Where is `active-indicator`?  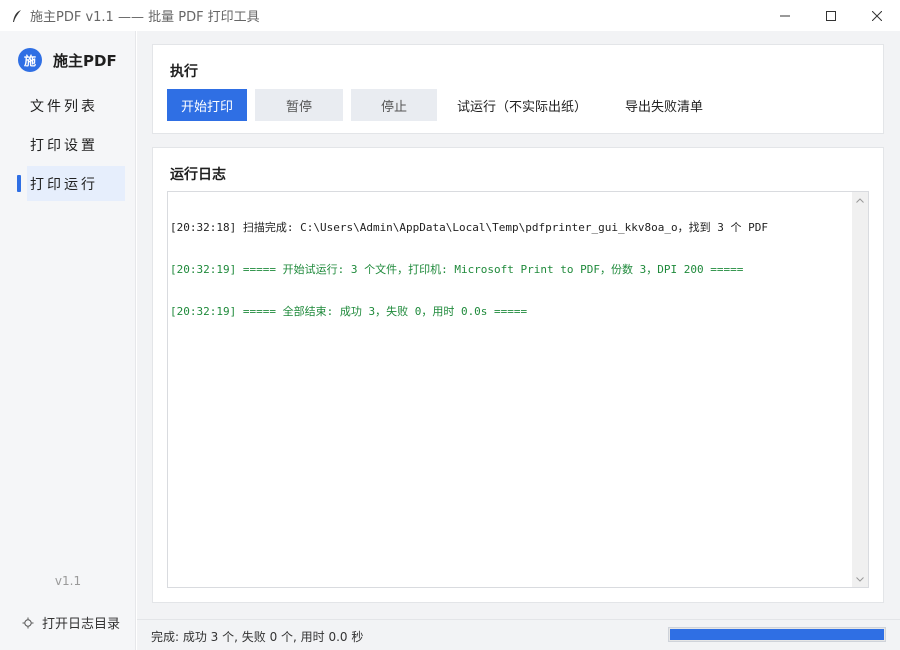
active-indicator is located at coordinates (19, 183).